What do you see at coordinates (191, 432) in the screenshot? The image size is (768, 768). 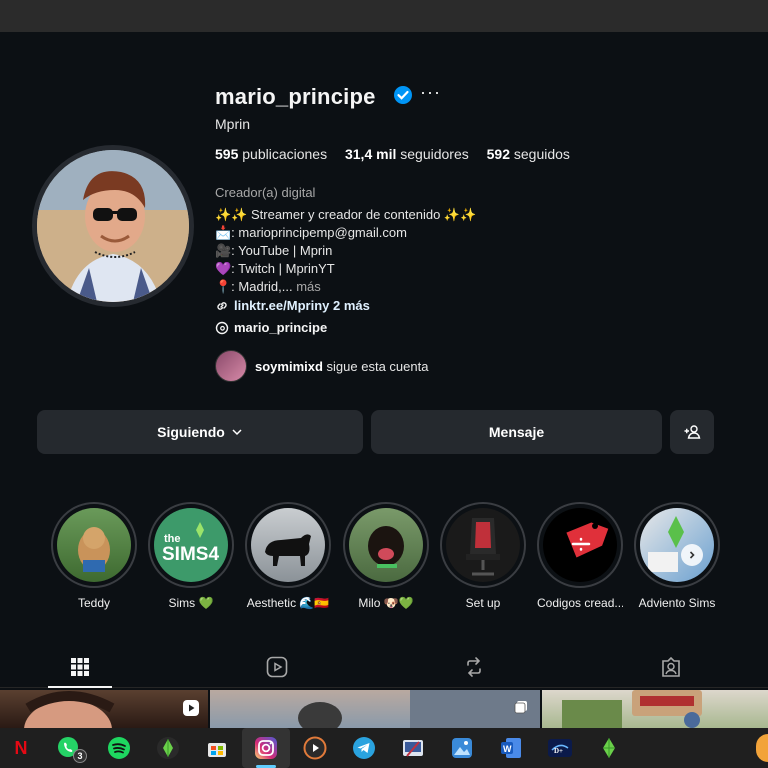 I see `following-button-label: Siguiendo` at bounding box center [191, 432].